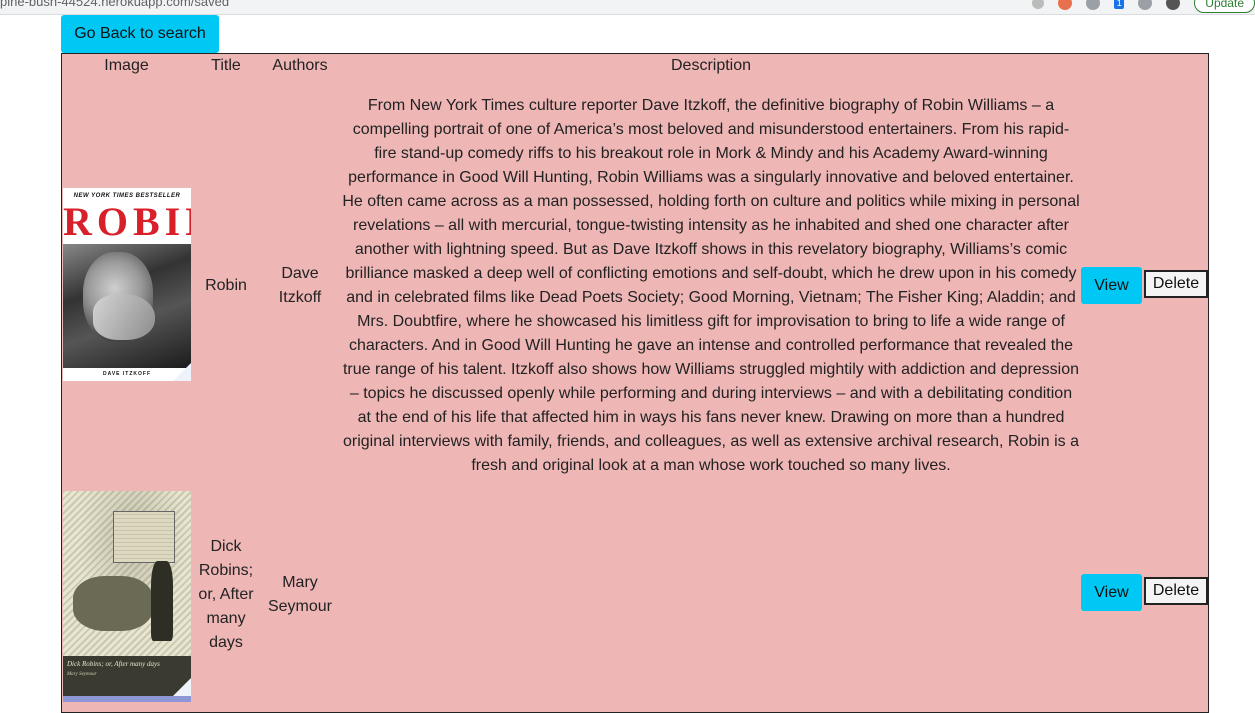  I want to click on header-image: Image, so click(126, 65).